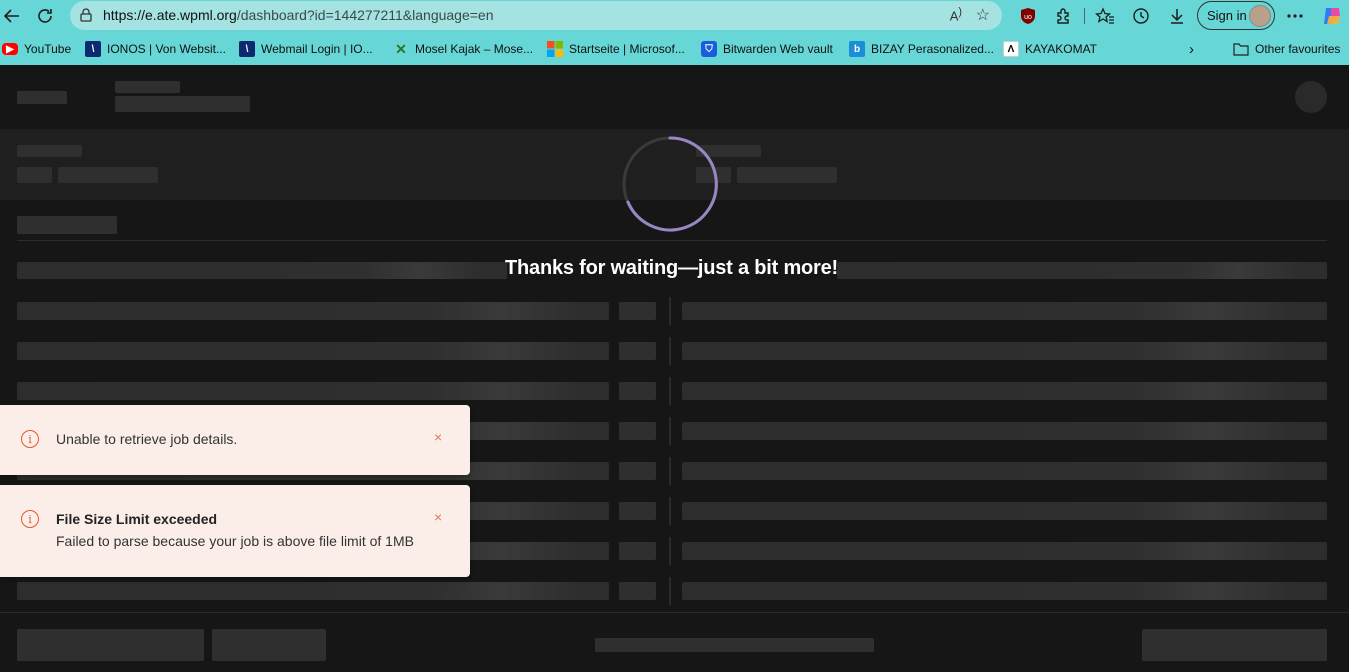 Image resolution: width=1349 pixels, height=672 pixels. What do you see at coordinates (778, 49) in the screenshot?
I see `bookmark-label: Bitwarden Web vault` at bounding box center [778, 49].